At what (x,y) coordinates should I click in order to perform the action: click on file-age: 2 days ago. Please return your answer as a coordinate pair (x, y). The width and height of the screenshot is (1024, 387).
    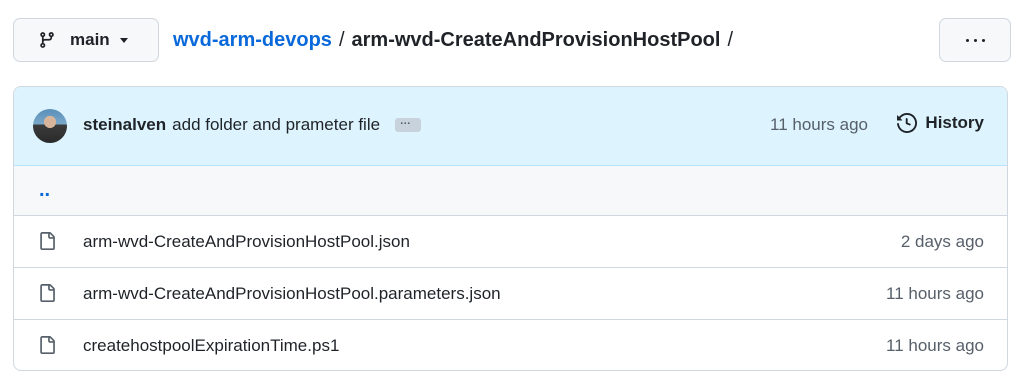
    Looking at the image, I should click on (942, 241).